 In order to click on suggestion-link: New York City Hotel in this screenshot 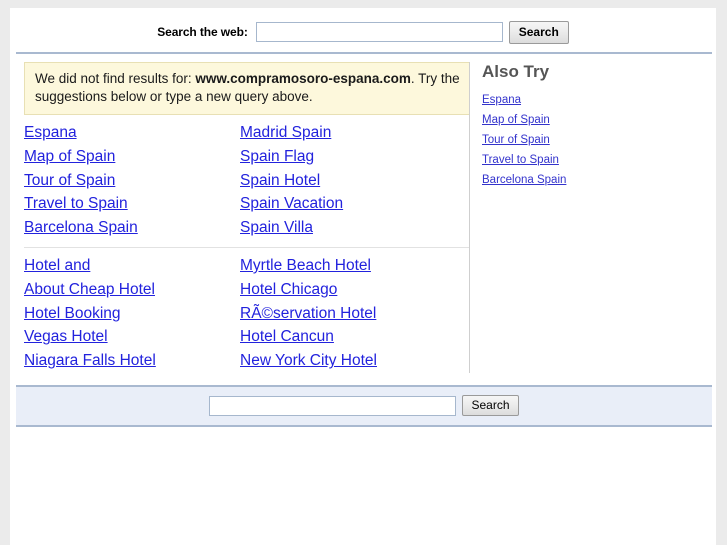, I will do `click(348, 361)`.